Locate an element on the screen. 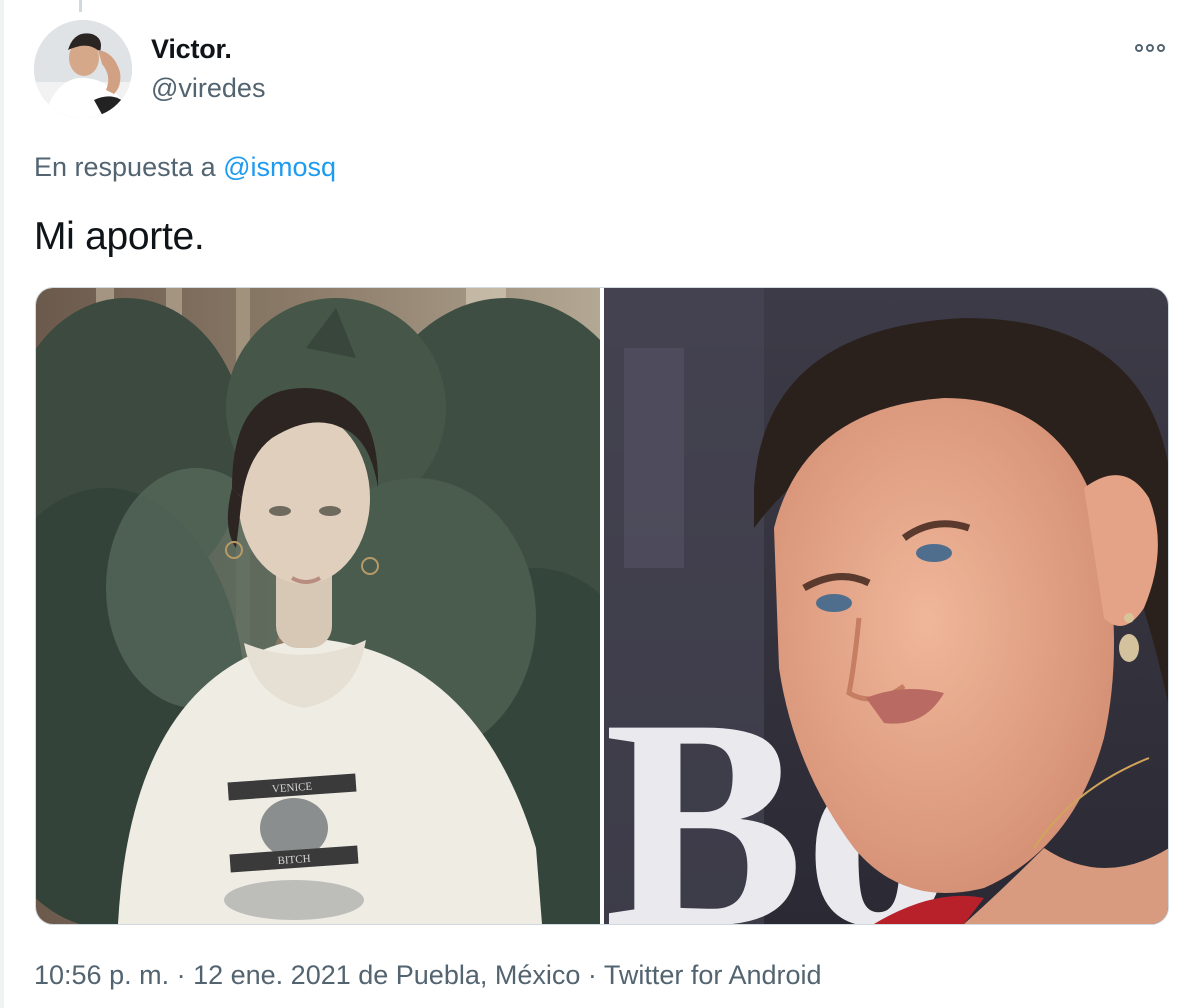 The height and width of the screenshot is (1008, 1196). tweet-date: 12 ene. 2021 is located at coordinates (272, 975).